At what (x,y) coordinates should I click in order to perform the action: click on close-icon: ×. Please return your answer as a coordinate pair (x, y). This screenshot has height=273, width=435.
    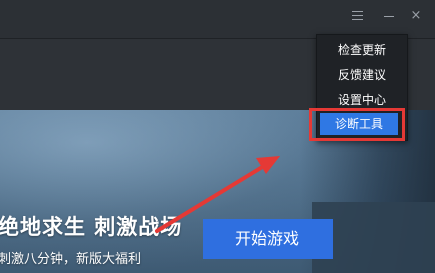
    Looking at the image, I should click on (416, 16).